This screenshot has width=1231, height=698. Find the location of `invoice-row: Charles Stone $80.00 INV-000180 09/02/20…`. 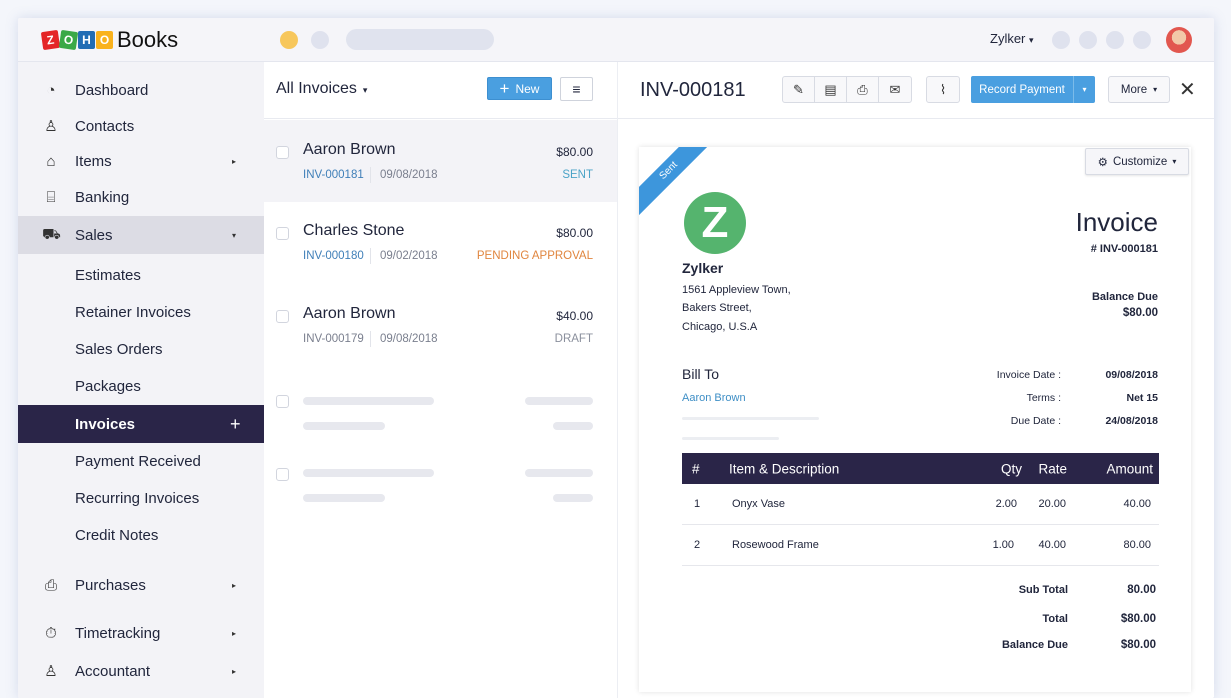

invoice-row: Charles Stone $80.00 INV-000180 09/02/20… is located at coordinates (440, 242).